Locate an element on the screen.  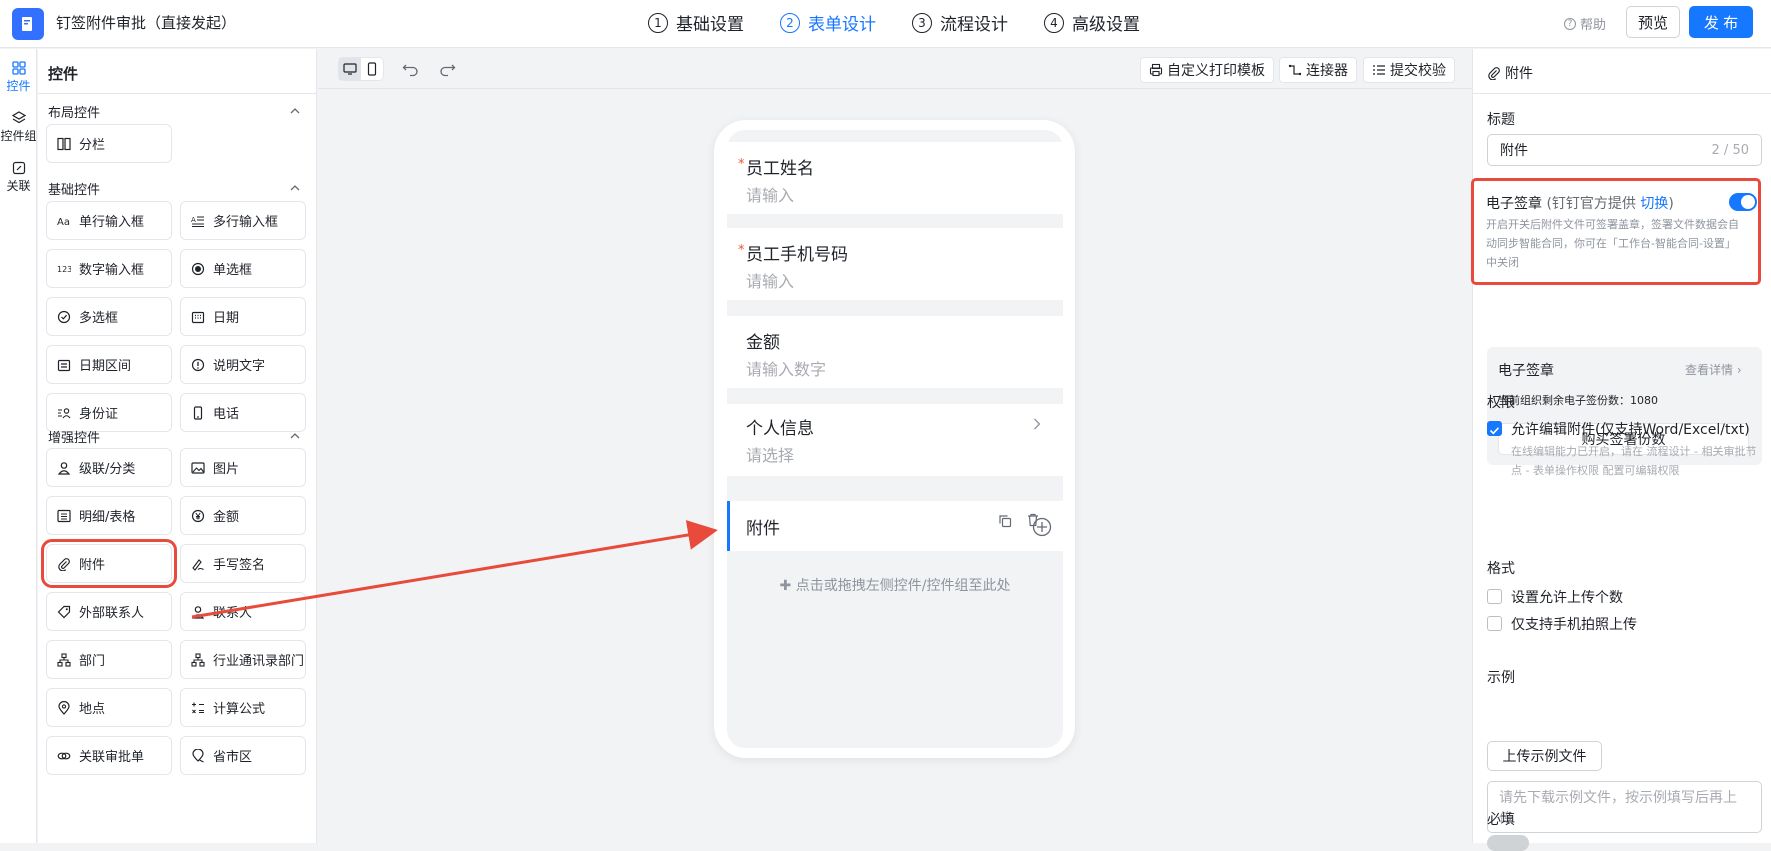
info-icon is located at coordinates (198, 364).